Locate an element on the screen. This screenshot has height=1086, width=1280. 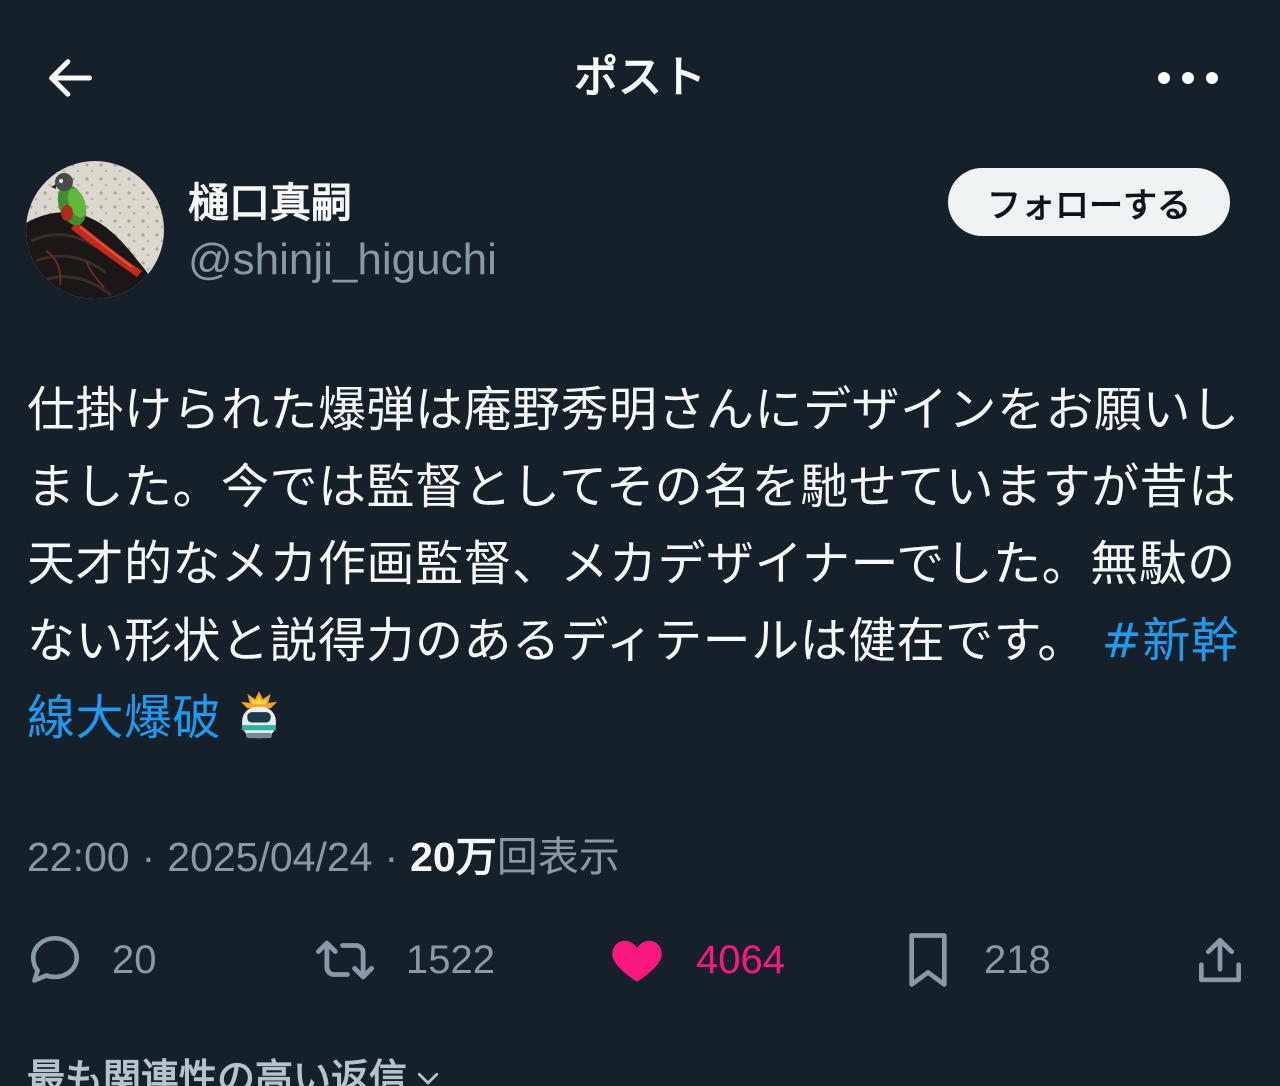
bookmark-icon is located at coordinates (928, 960).